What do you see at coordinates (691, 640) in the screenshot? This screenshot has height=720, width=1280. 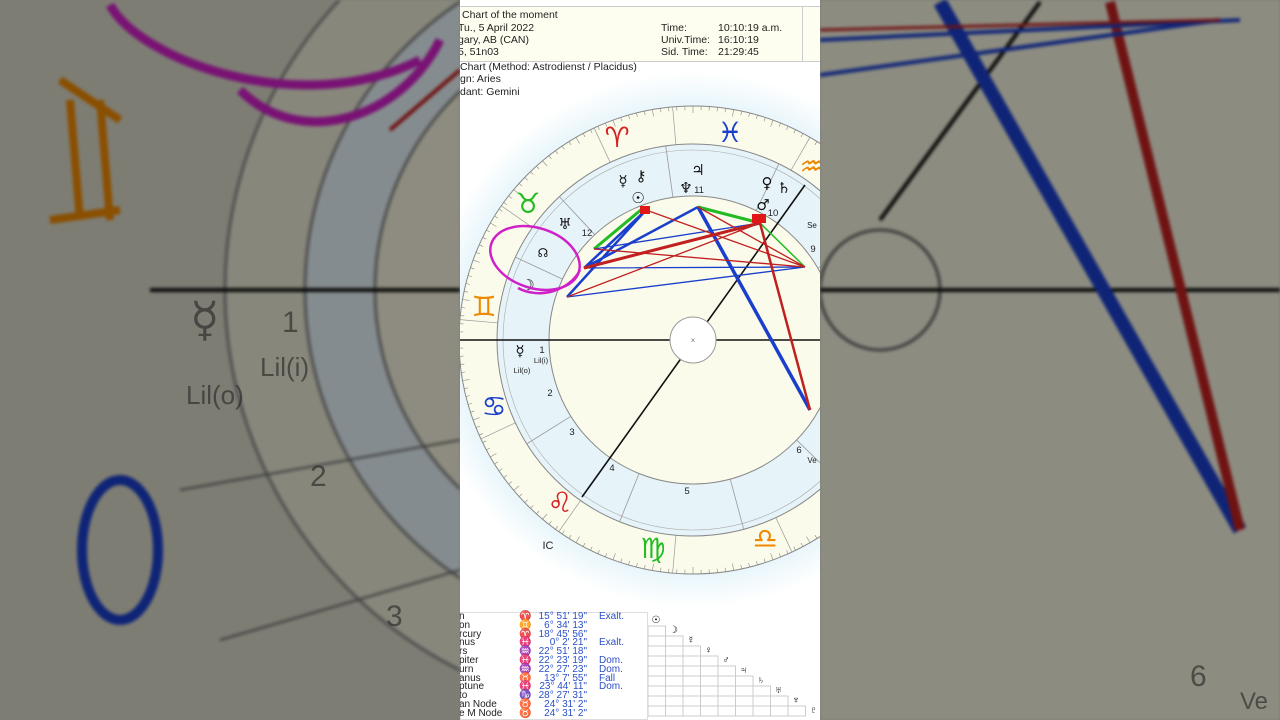 I see `aspect-grid-header: ☿` at bounding box center [691, 640].